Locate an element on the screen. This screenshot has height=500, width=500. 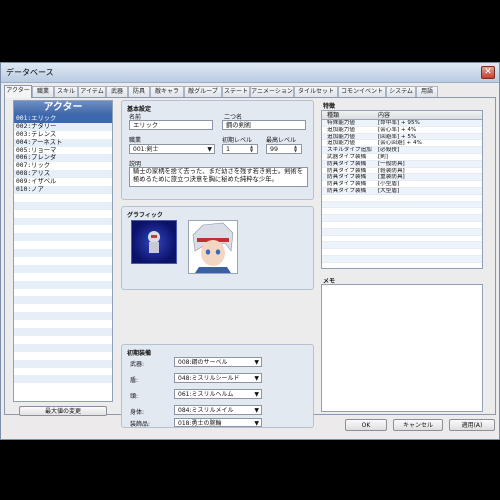
table-row: 防具タイプ装備 [一般防具] is located at coordinates (402, 164).